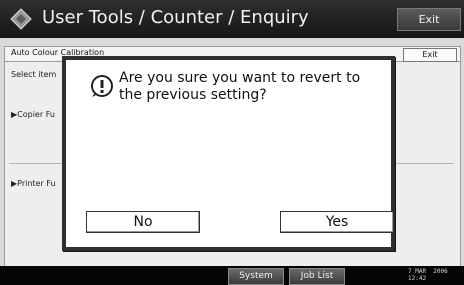 This screenshot has height=285, width=464. I want to click on exit-button: Exit, so click(429, 19).